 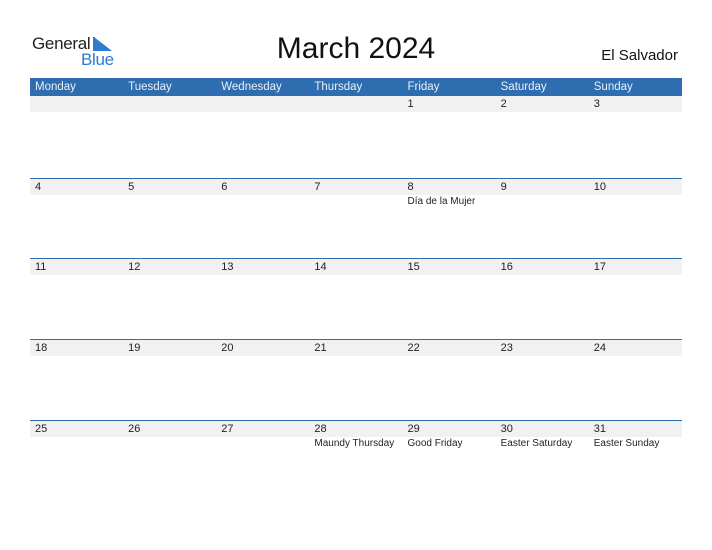 I want to click on day-number: 5, so click(x=131, y=187).